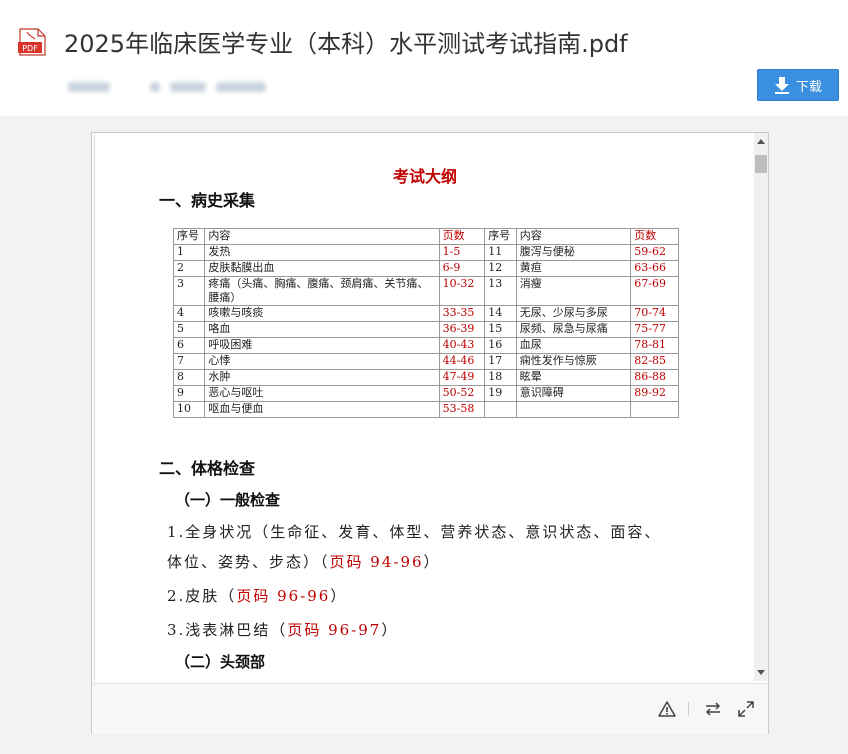 This screenshot has height=754, width=848. Describe the element at coordinates (322, 377) in the screenshot. I see `table-cell: 水肿` at that location.